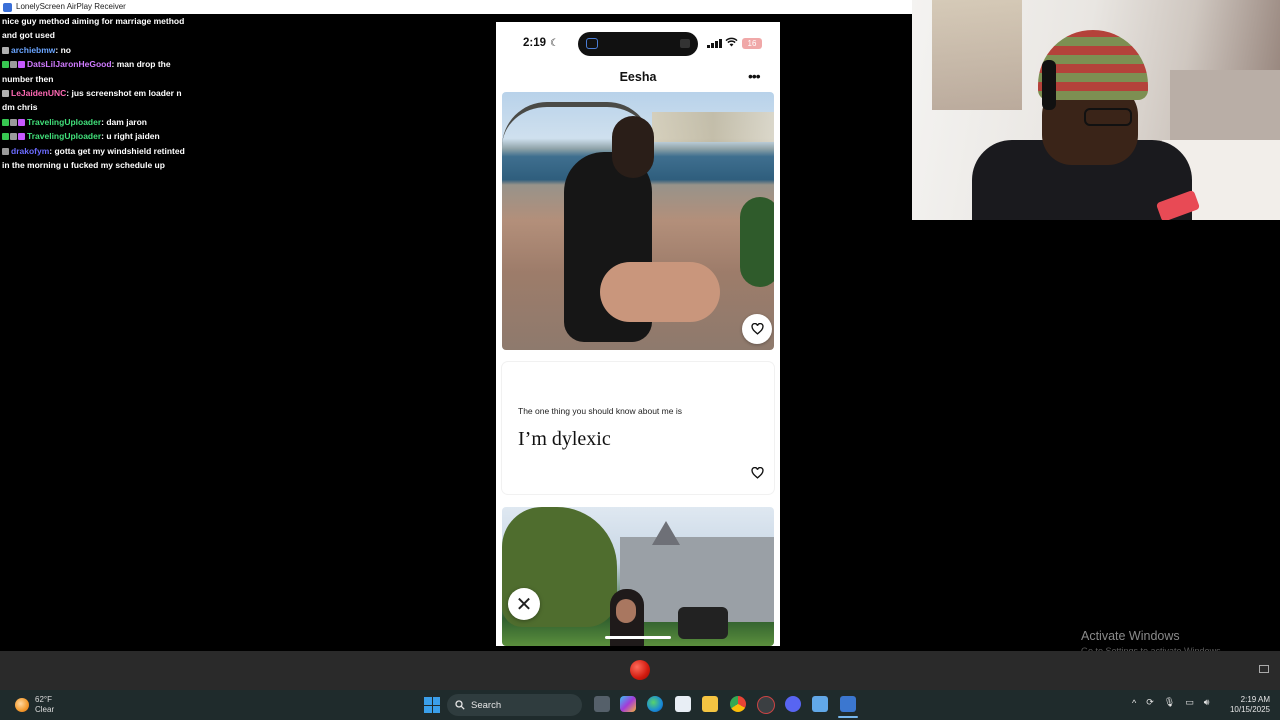 The height and width of the screenshot is (720, 1280). Describe the element at coordinates (71, 6) in the screenshot. I see `window-title: LonelyScreen AirPlay Receiver` at that location.